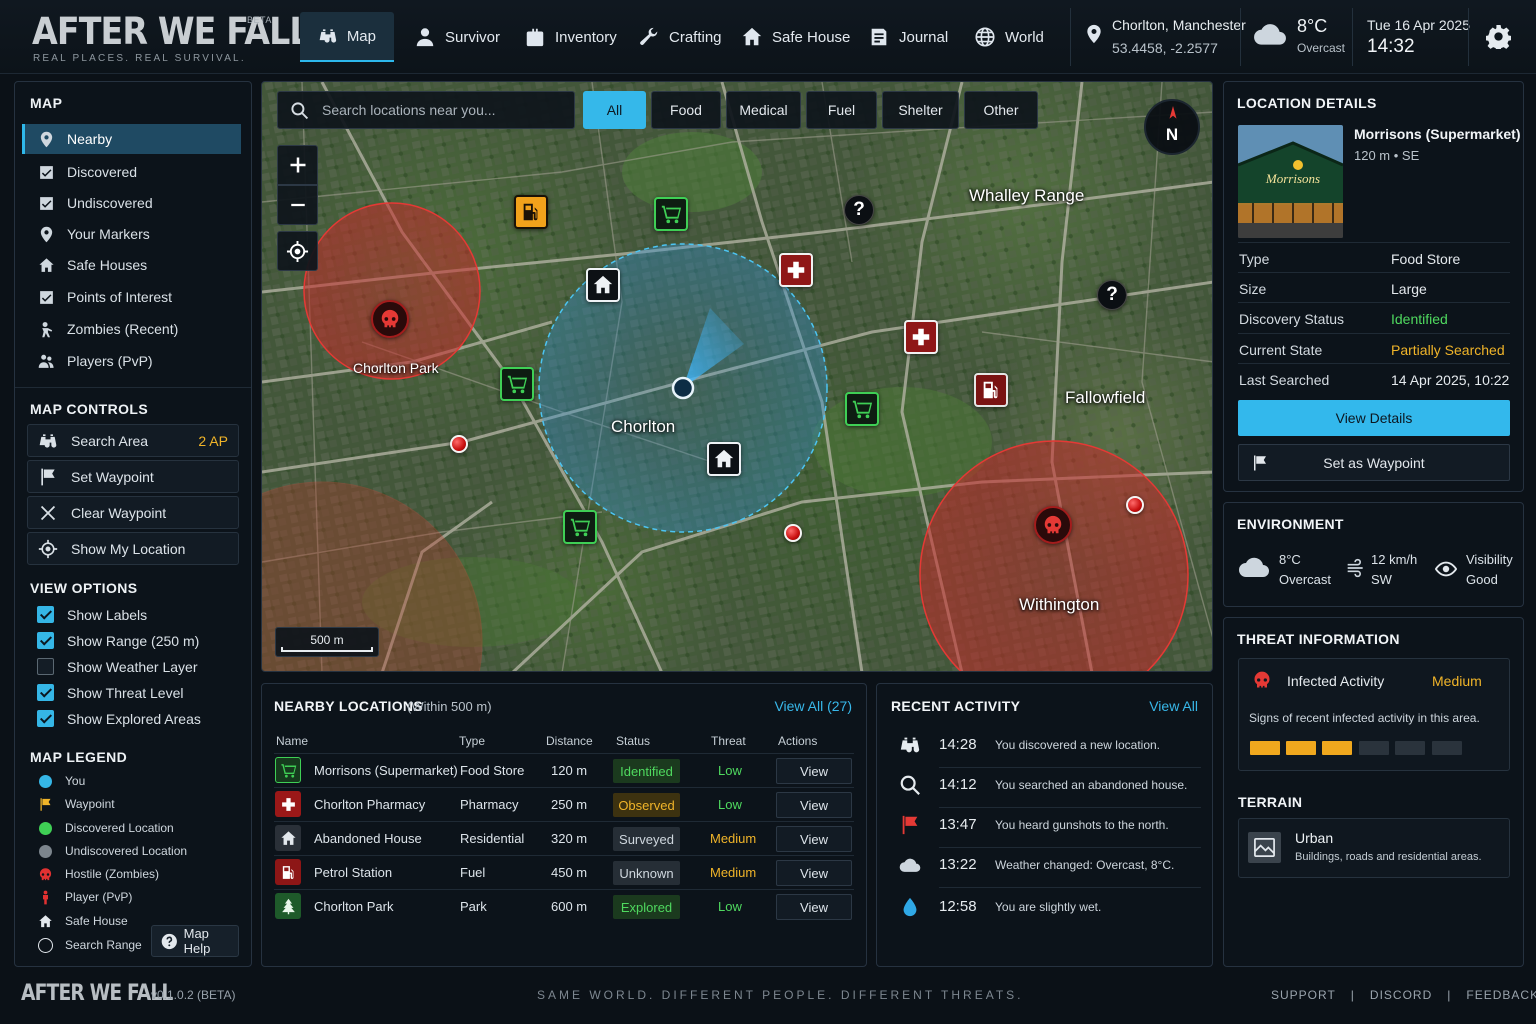  I want to click on house-icon, so click(288, 838).